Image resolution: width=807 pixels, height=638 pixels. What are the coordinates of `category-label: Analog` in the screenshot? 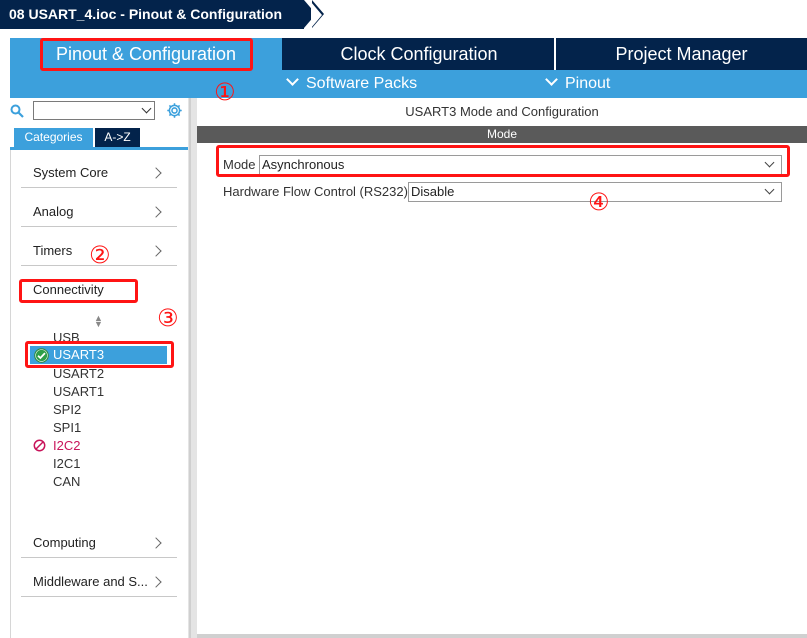 It's located at (53, 211).